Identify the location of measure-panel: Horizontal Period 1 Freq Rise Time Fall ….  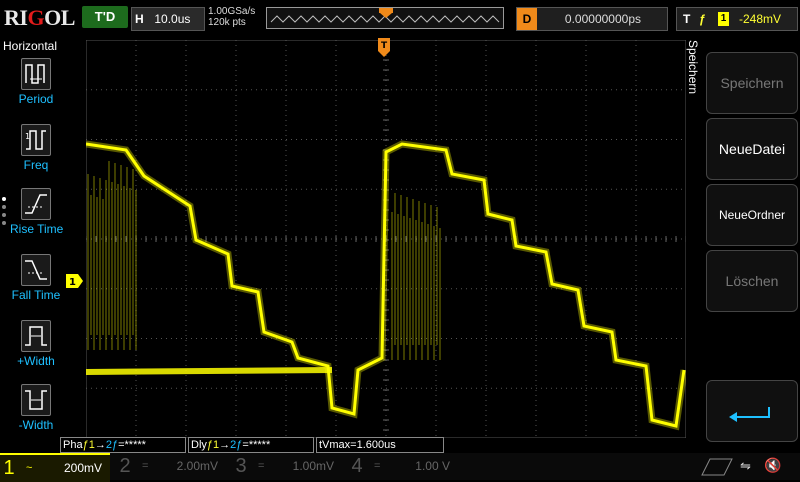
(32, 244).